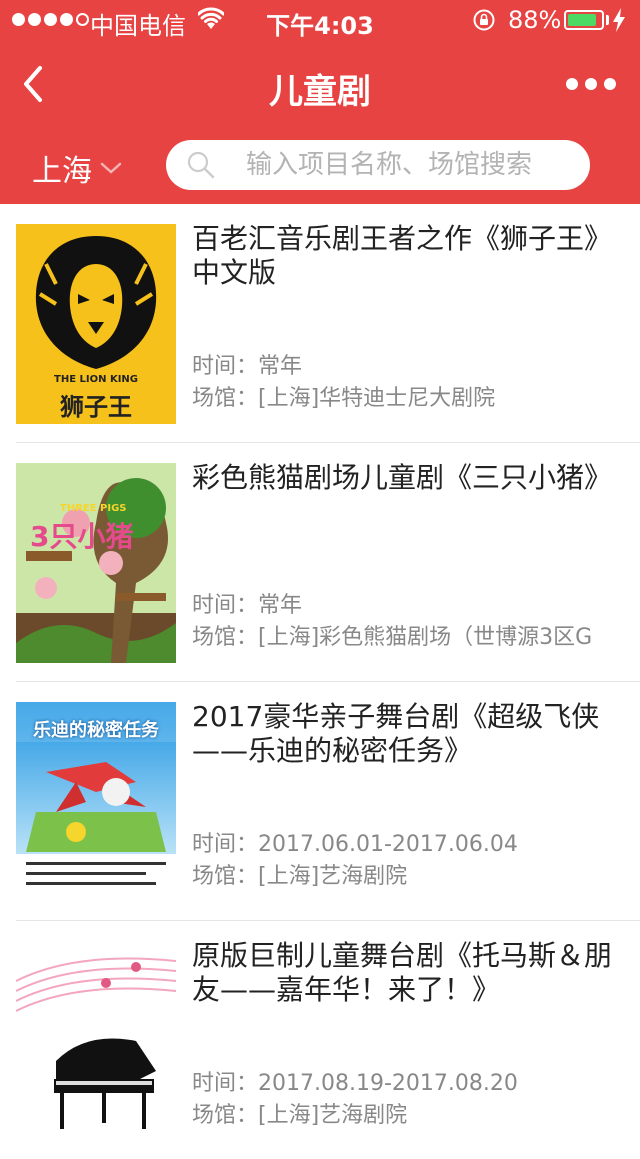  What do you see at coordinates (591, 84) in the screenshot?
I see `more-dots-icon` at bounding box center [591, 84].